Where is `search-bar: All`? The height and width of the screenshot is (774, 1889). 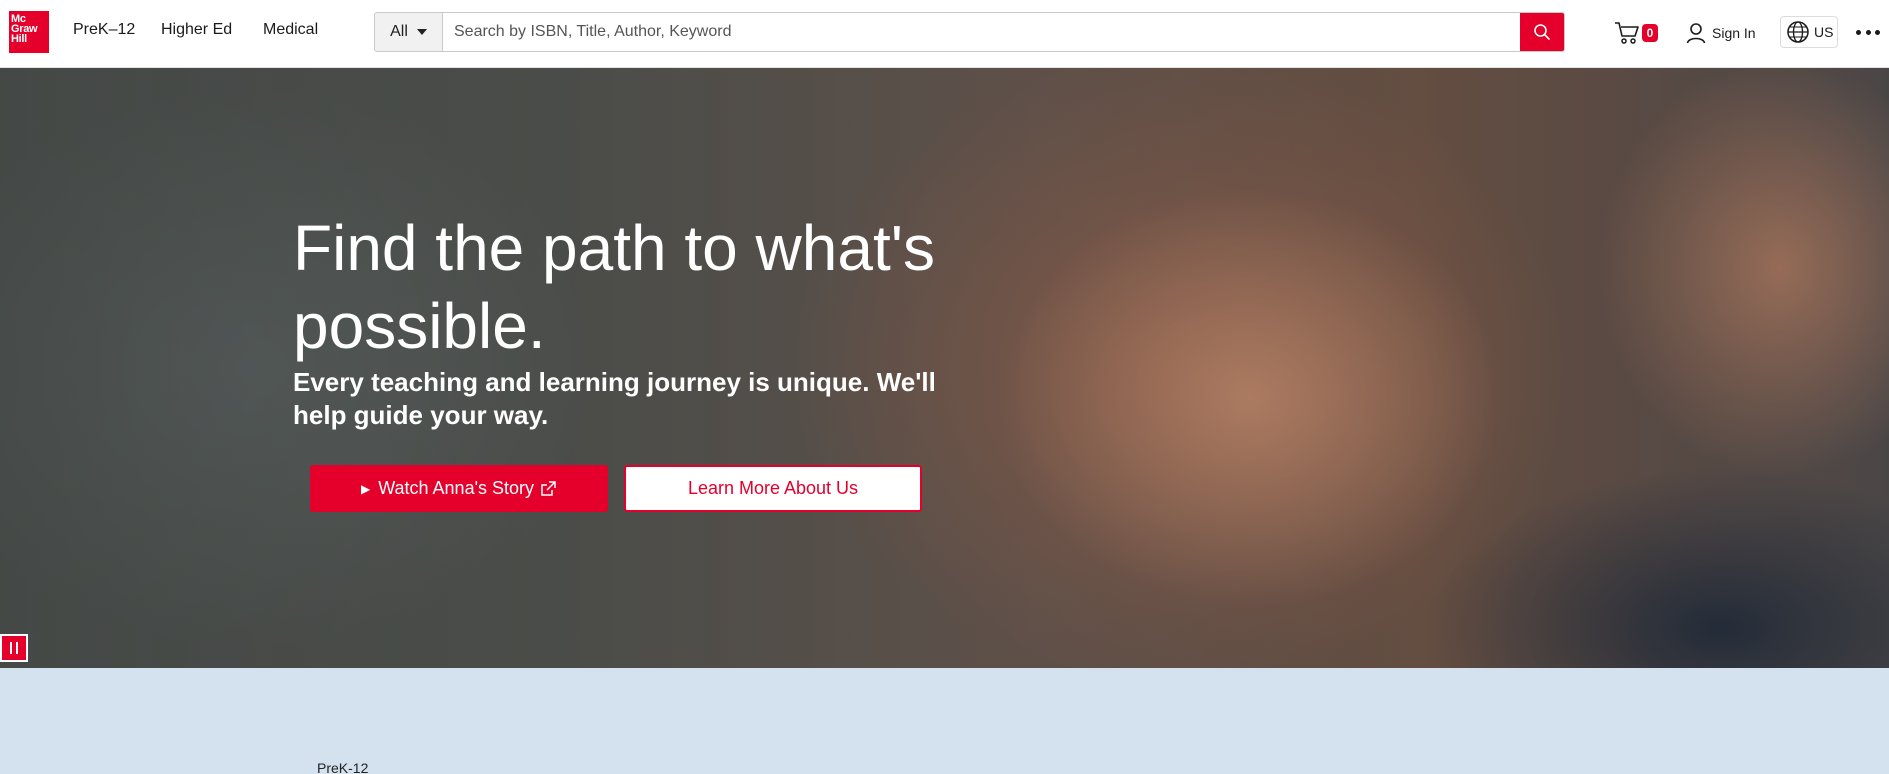 search-bar: All is located at coordinates (969, 32).